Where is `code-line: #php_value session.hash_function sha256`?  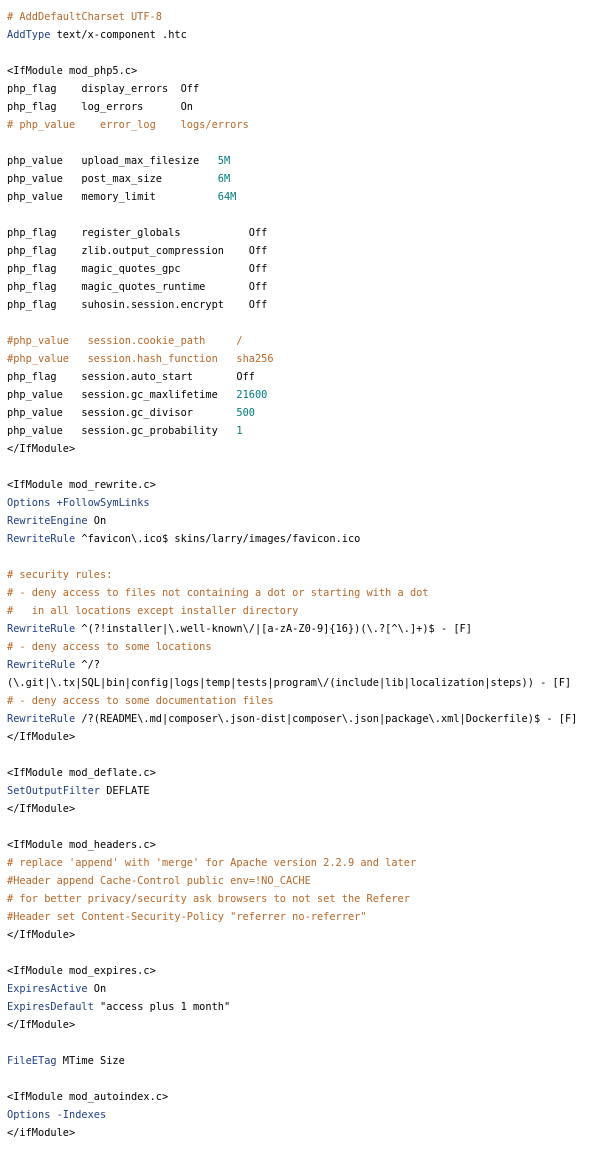
code-line: #php_value session.hash_function sha256 is located at coordinates (303, 359).